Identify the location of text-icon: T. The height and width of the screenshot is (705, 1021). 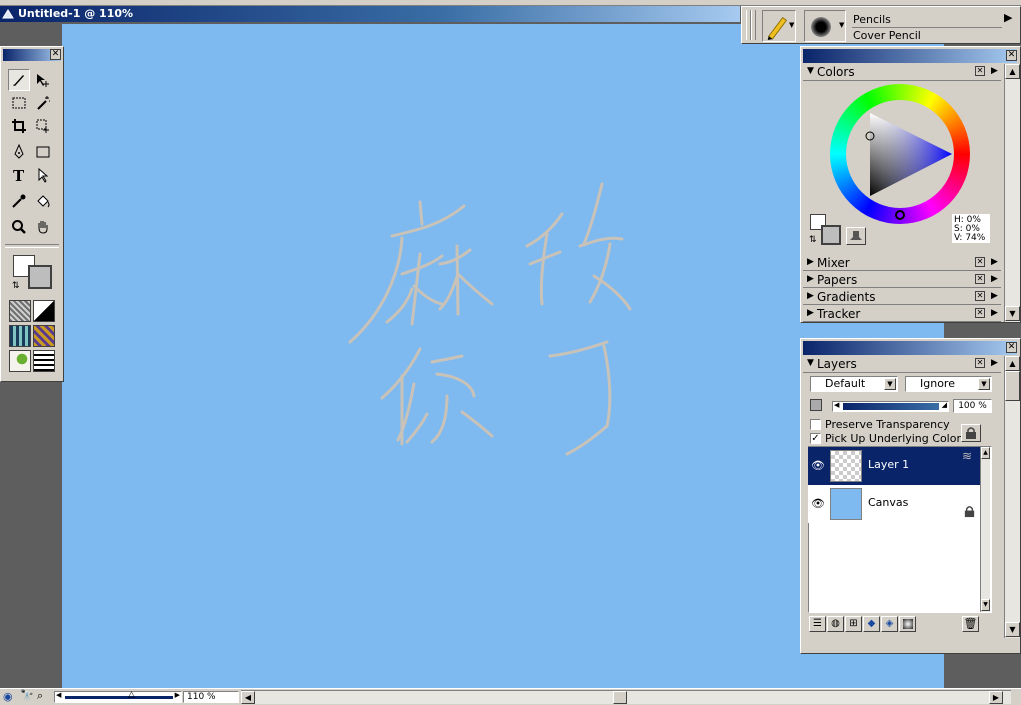
(19, 175).